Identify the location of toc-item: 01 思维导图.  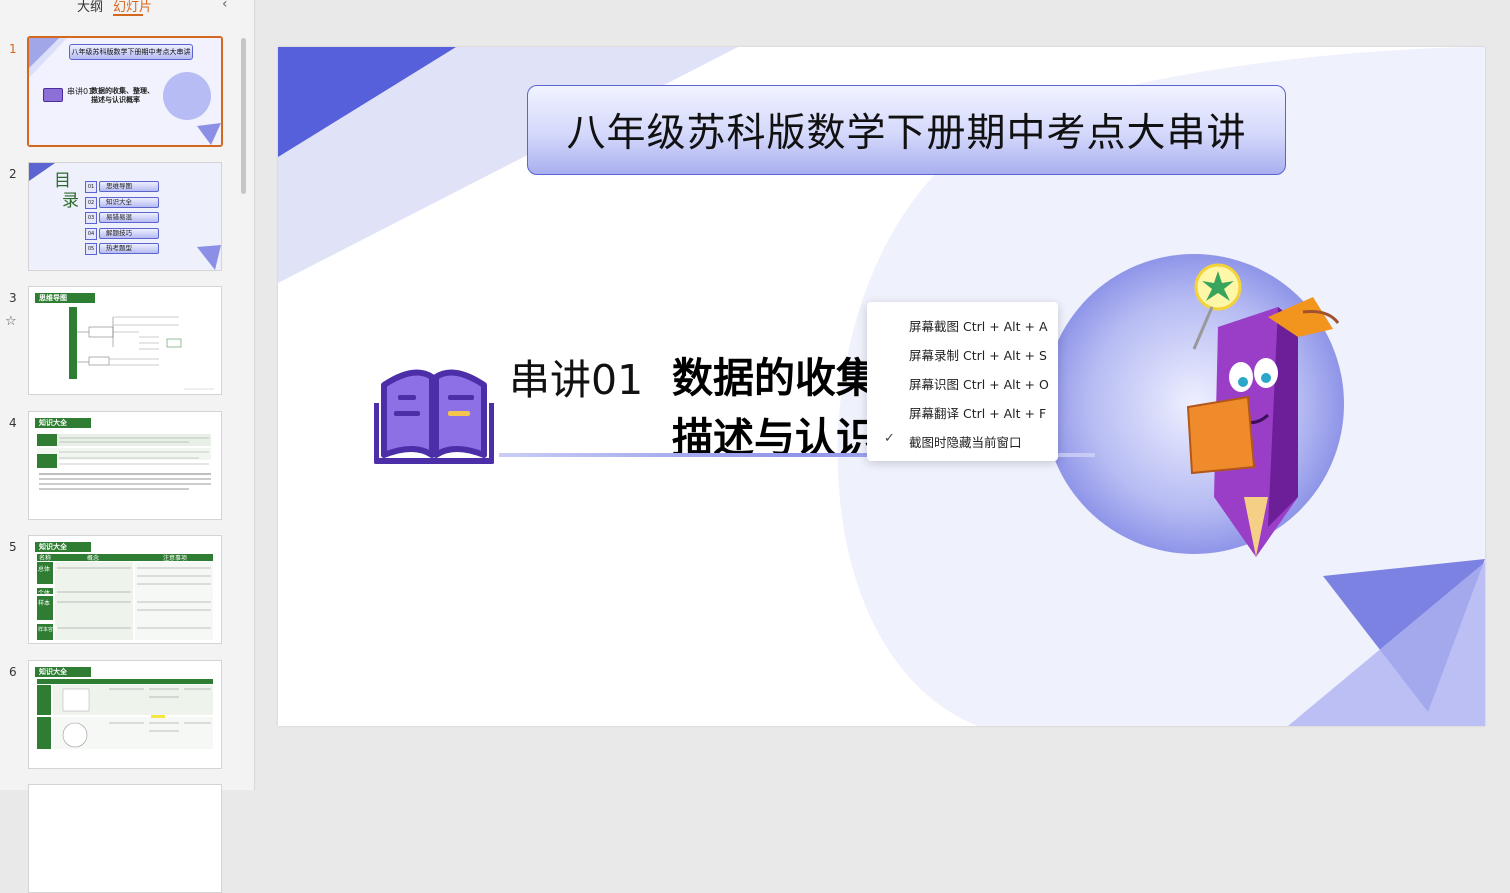
(122, 187).